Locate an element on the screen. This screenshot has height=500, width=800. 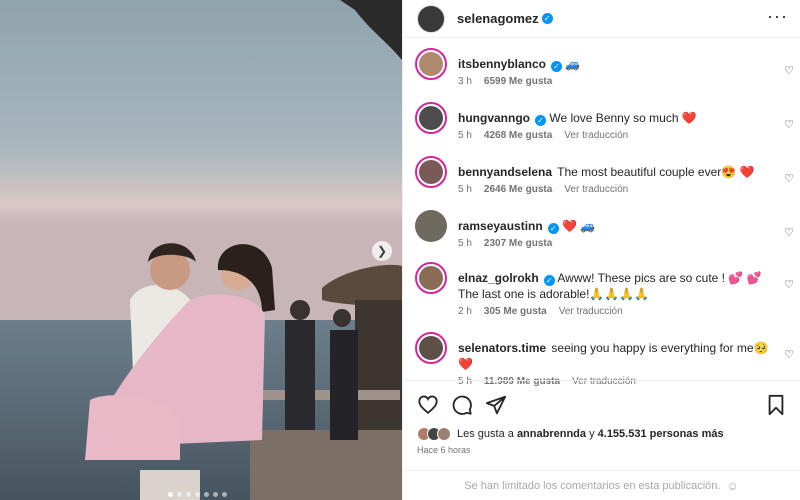
post-header: selenagomez ✓ ··· is located at coordinates (601, 19).